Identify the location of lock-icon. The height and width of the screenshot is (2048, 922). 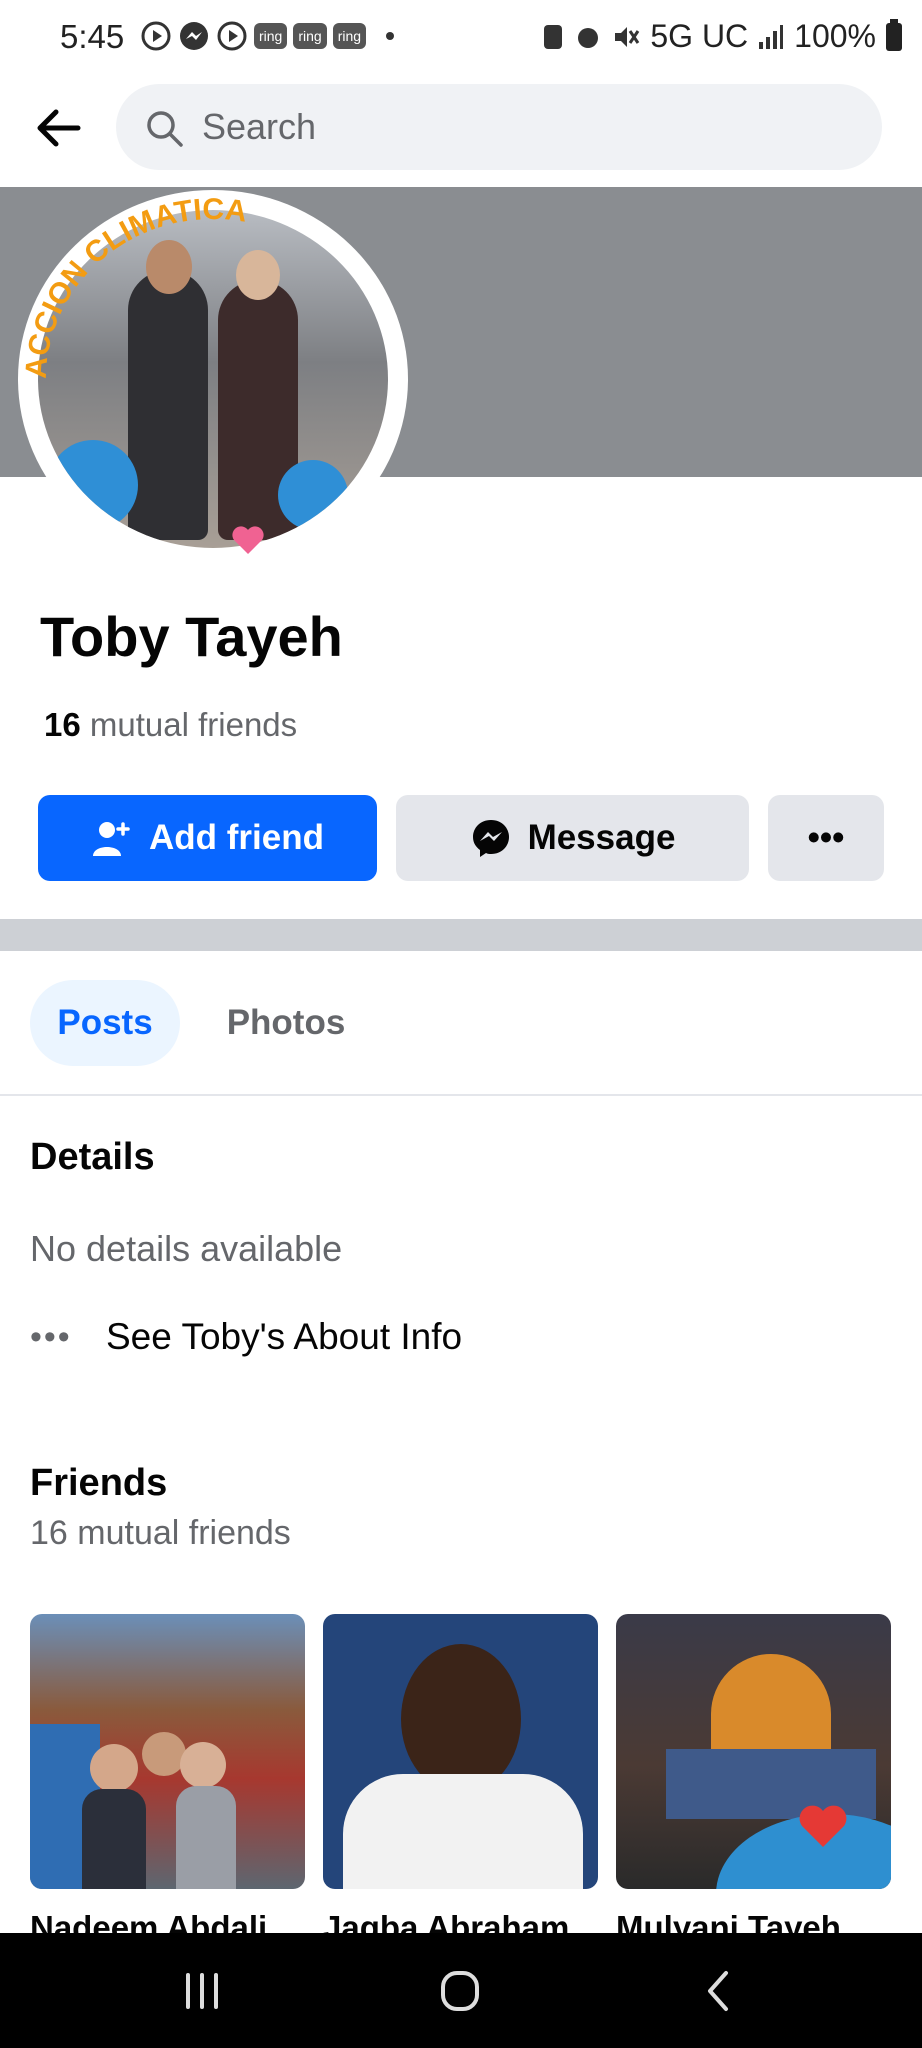
(553, 36).